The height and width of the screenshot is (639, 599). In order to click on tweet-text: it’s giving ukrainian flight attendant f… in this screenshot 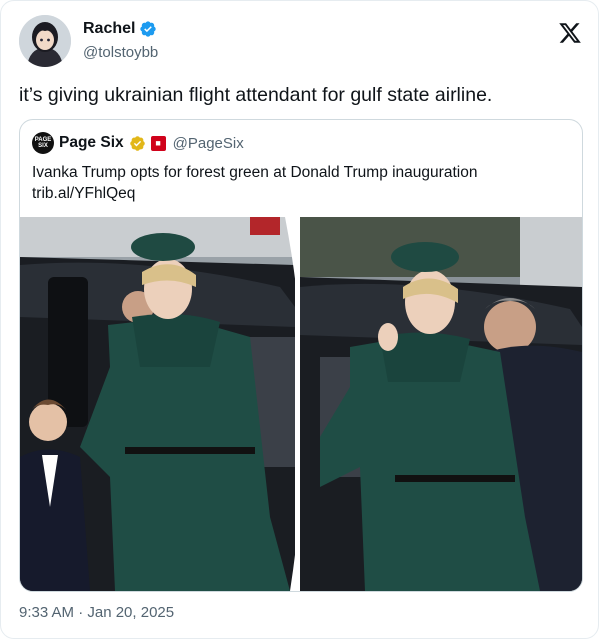, I will do `click(256, 95)`.